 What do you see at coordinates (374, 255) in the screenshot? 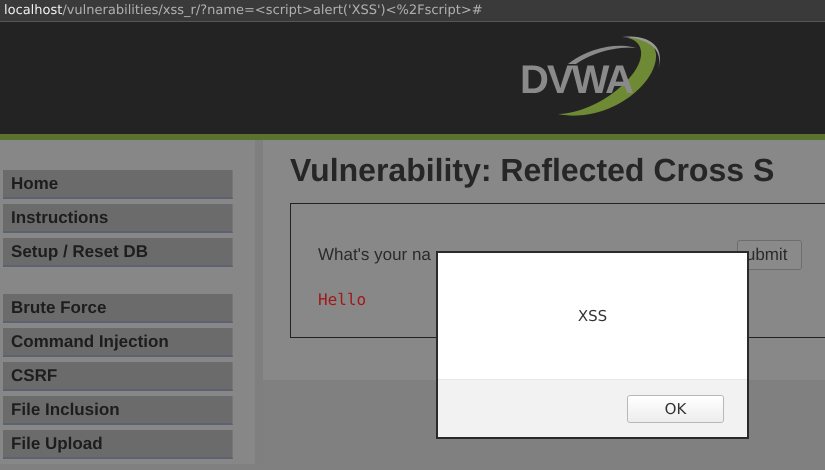
I see `name-label: What's your na` at bounding box center [374, 255].